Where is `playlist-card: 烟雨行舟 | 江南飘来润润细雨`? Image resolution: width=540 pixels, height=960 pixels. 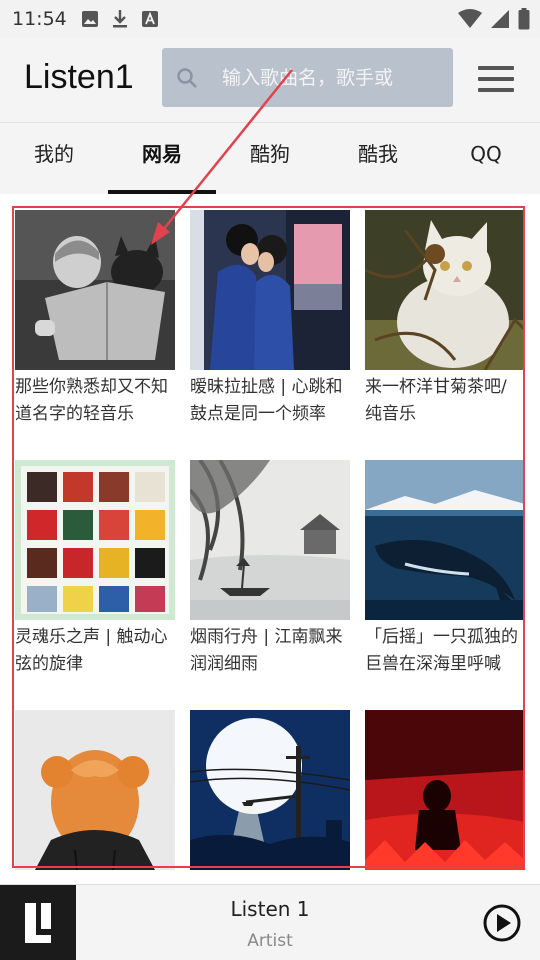
playlist-card: 烟雨行舟 | 江南飘来润润细雨 is located at coordinates (270, 569).